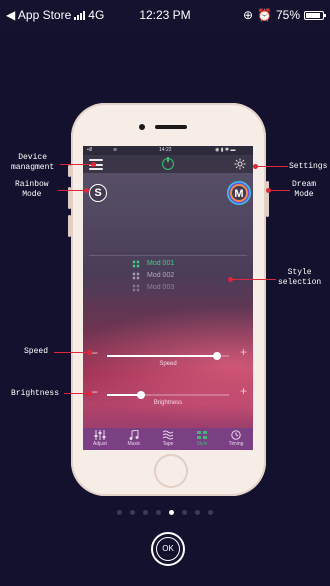  Describe the element at coordinates (165, 512) in the screenshot. I see `page-indicator` at that location.